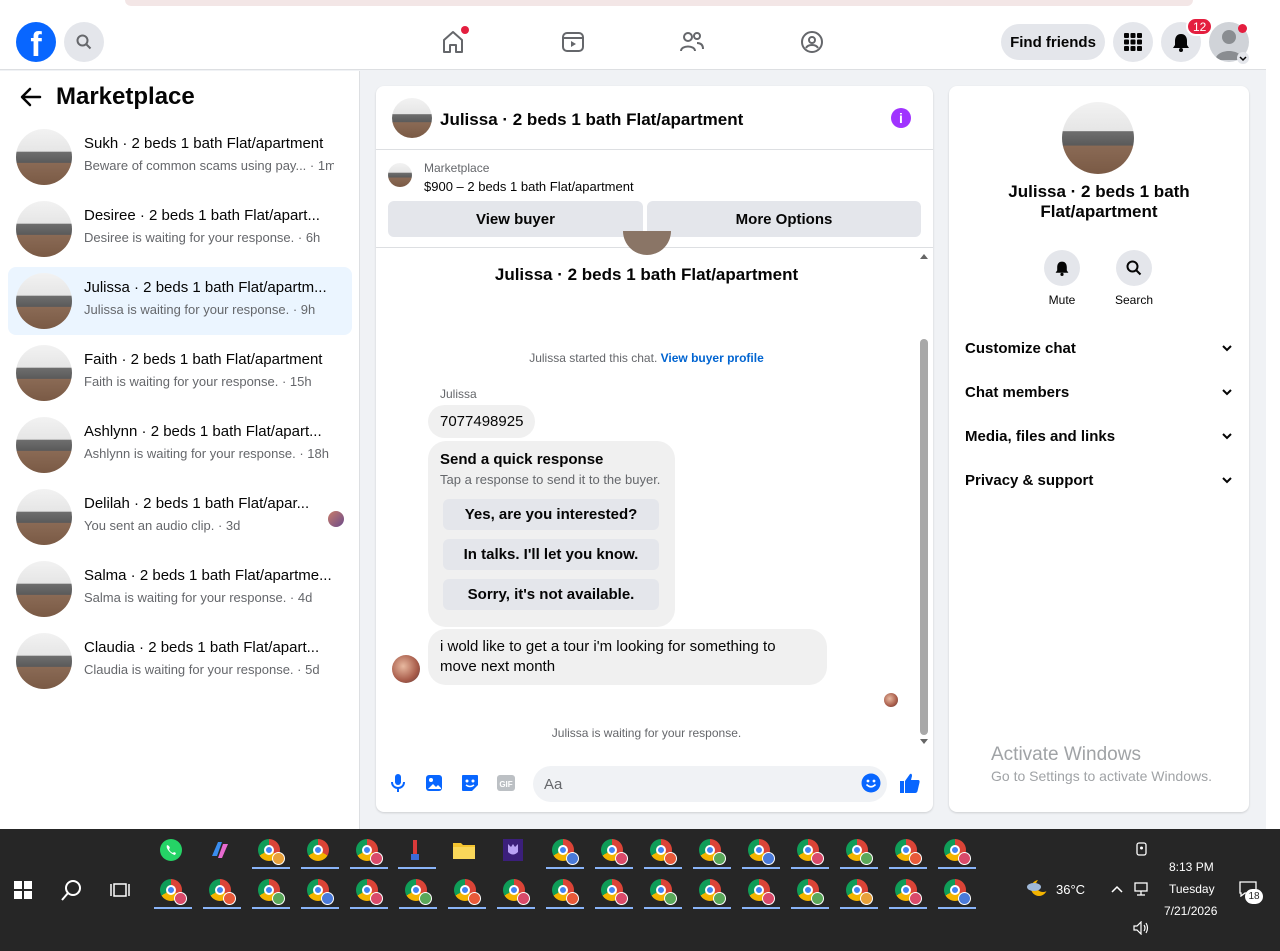 Image resolution: width=1280 pixels, height=951 pixels. I want to click on quick-reply-not-available: Sorry, it's not available., so click(551, 594).